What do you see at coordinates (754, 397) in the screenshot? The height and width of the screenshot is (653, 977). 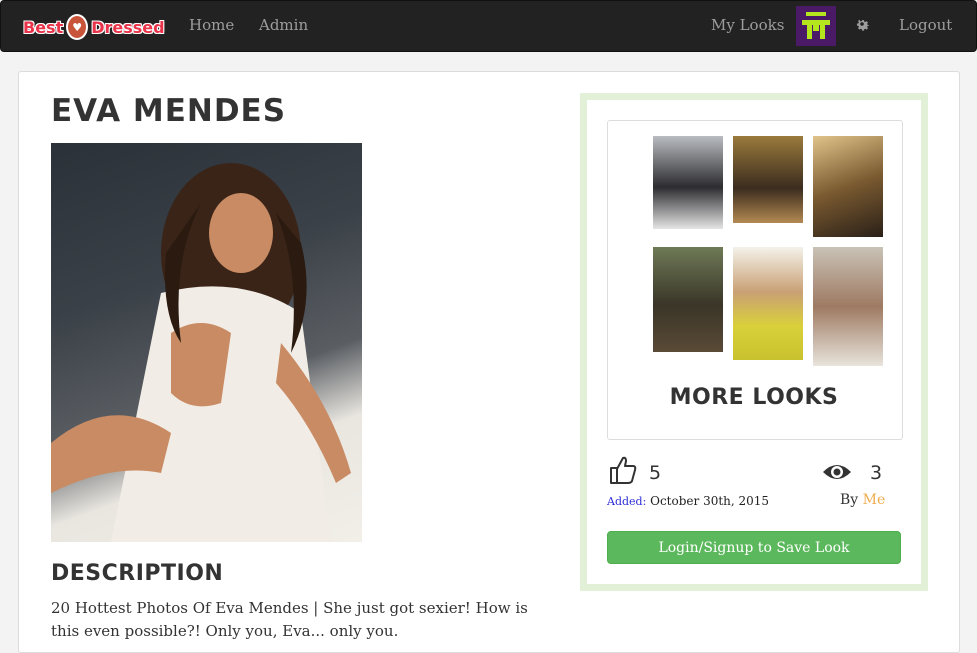 I see `more-looks-label: MORE LOOKS` at bounding box center [754, 397].